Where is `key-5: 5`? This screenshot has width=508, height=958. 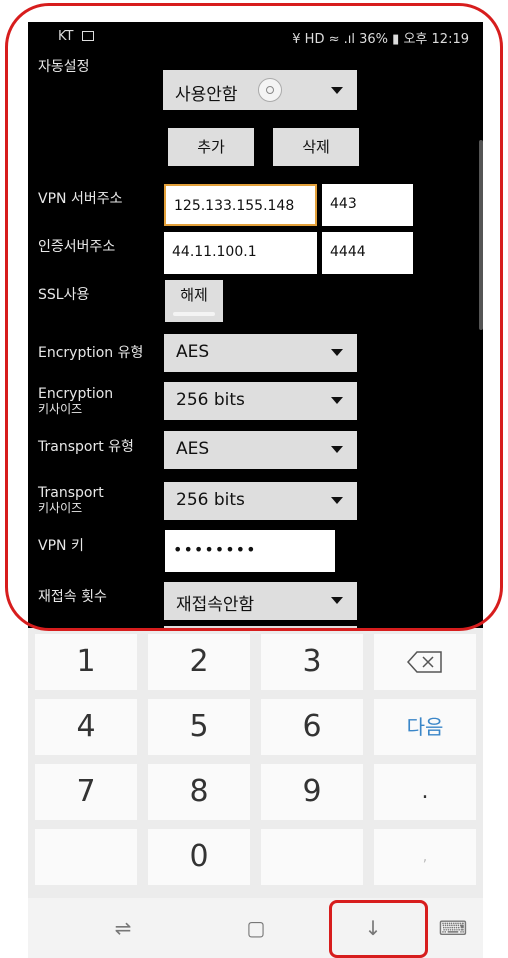
key-5: 5 is located at coordinates (199, 727).